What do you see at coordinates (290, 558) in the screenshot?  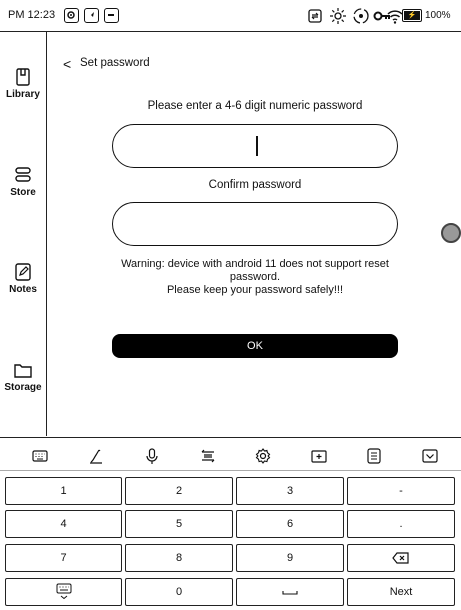 I see `key-9: 9` at bounding box center [290, 558].